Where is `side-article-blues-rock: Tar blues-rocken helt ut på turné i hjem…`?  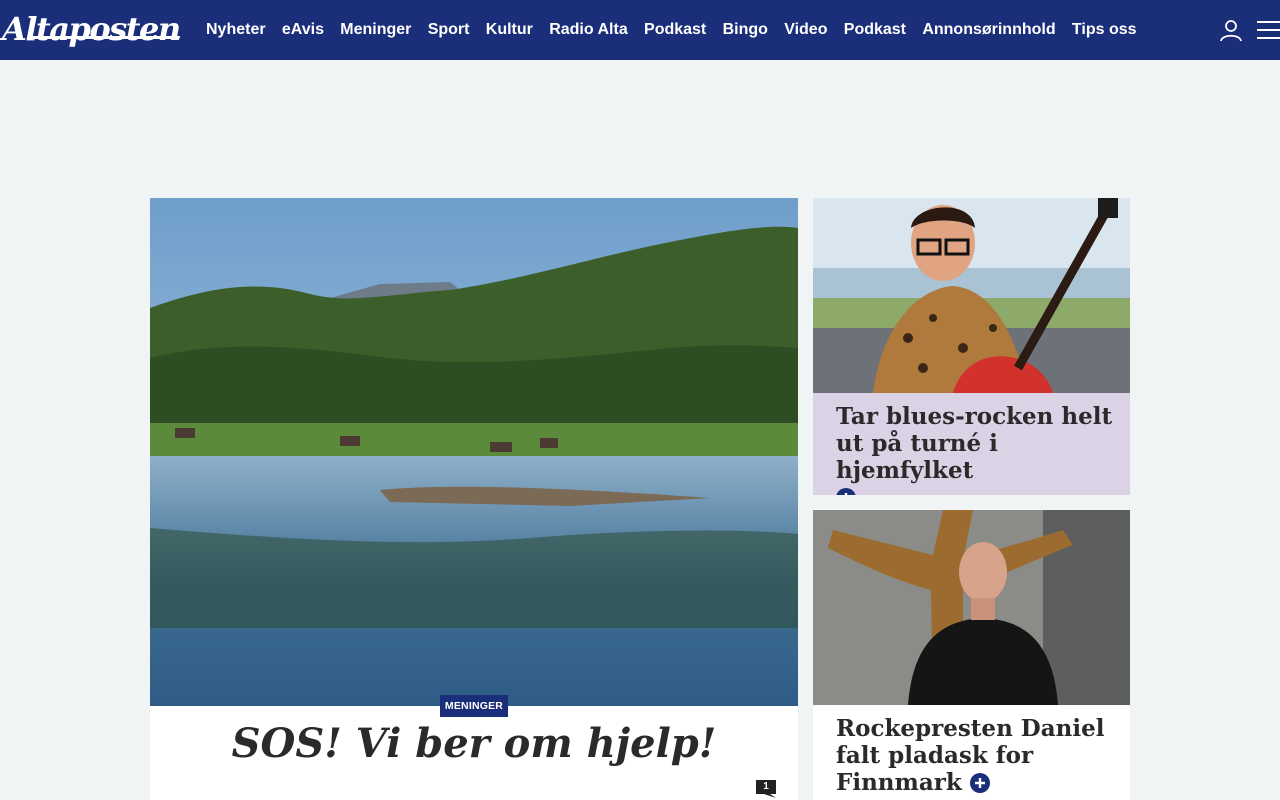 side-article-blues-rock: Tar blues-rocken helt ut på turné i hjem… is located at coordinates (971, 346).